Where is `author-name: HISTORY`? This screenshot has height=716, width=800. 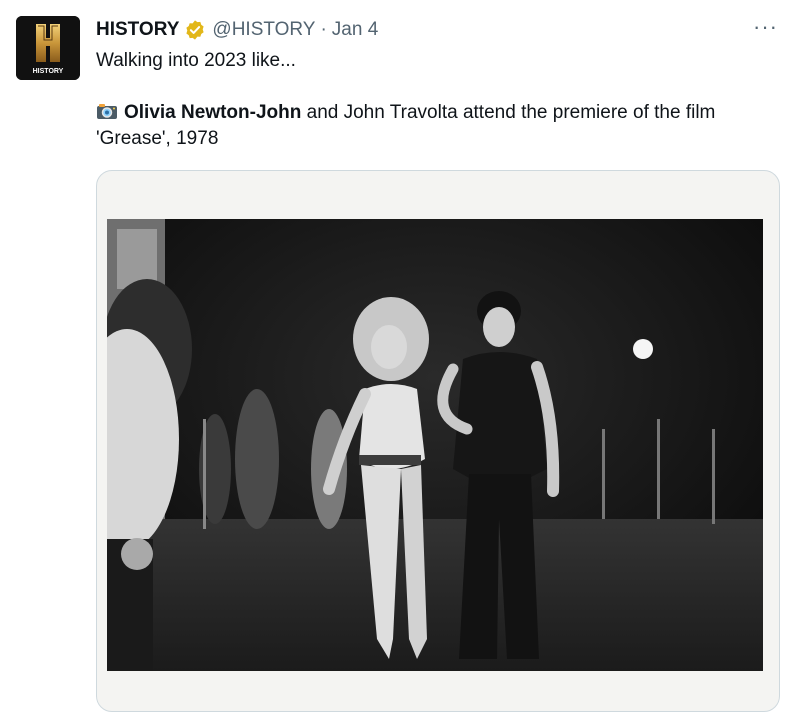
author-name: HISTORY is located at coordinates (137, 30).